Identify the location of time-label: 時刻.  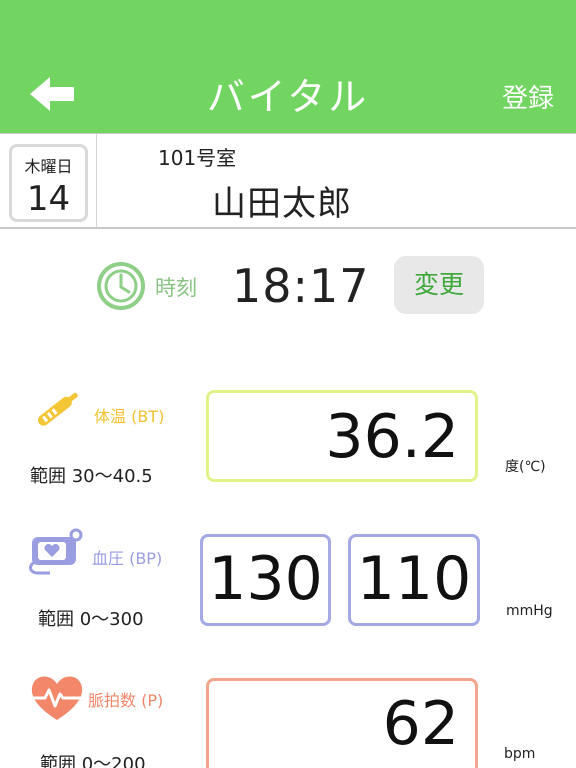
(176, 288).